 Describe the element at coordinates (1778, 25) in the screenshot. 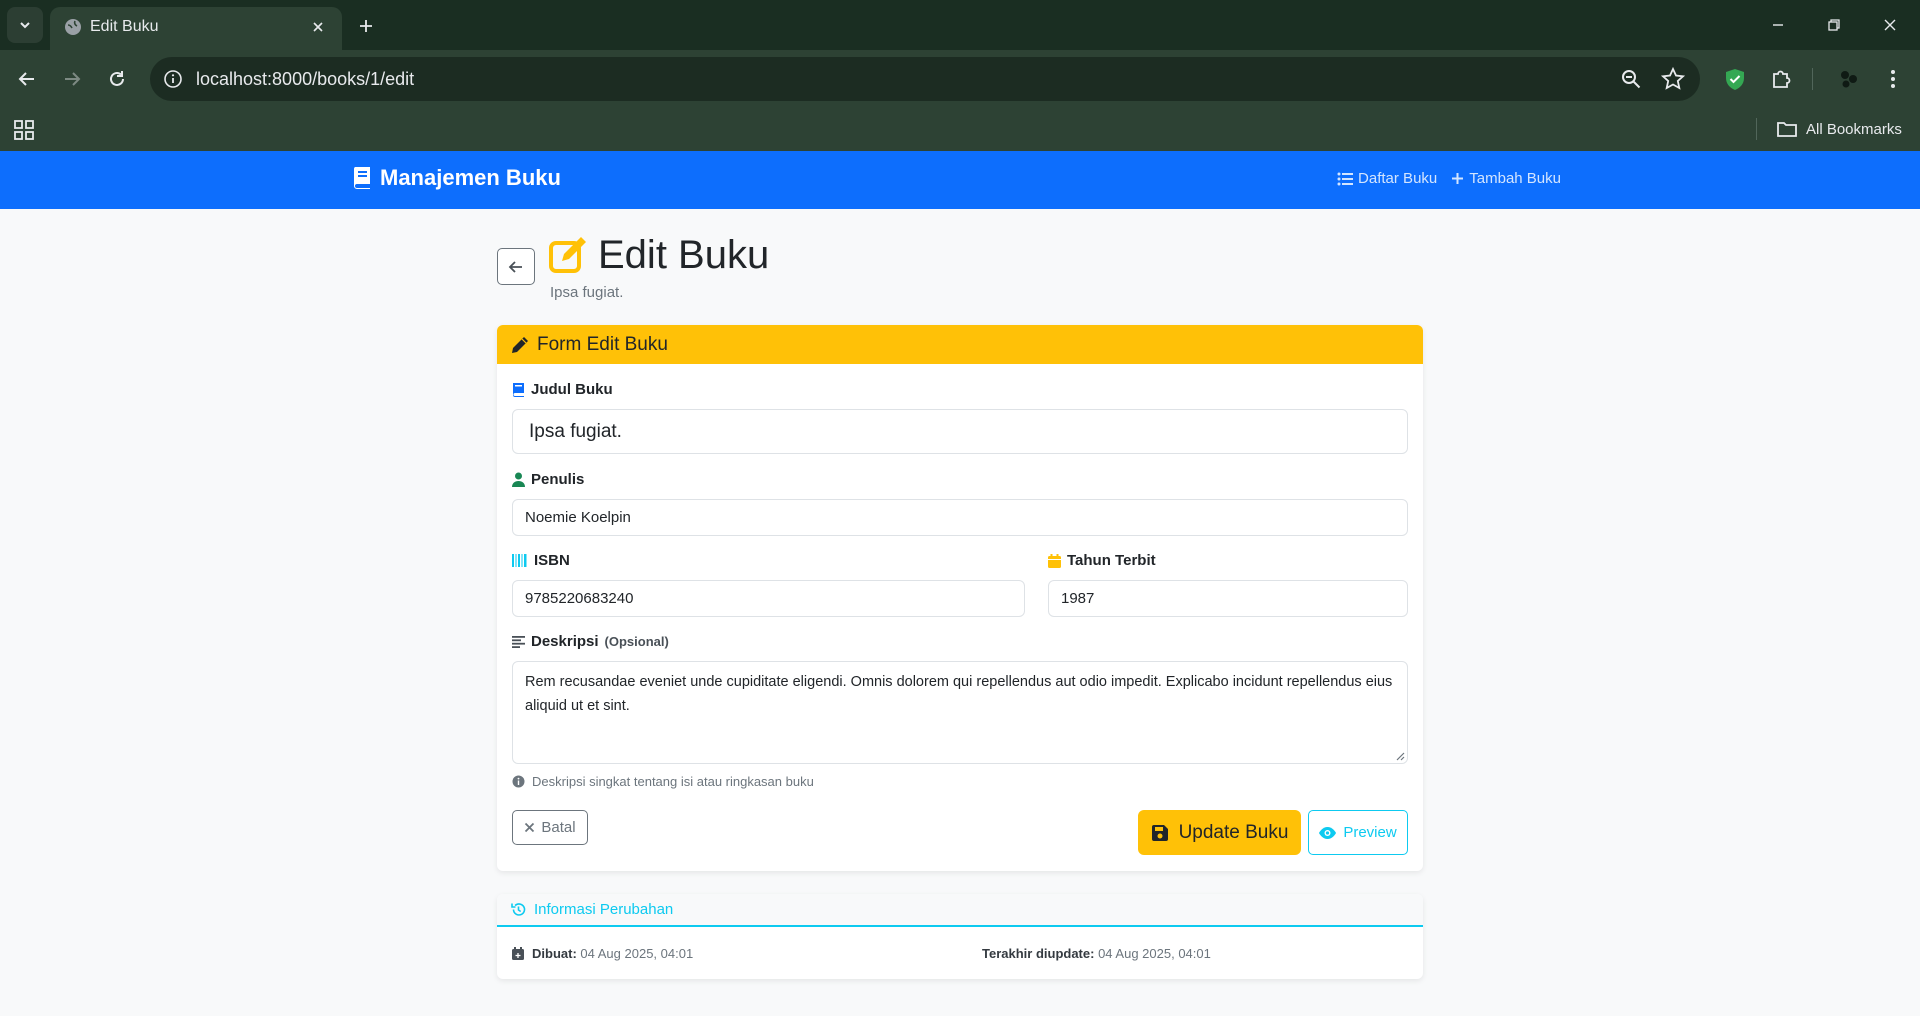

I see `minimize-icon` at that location.